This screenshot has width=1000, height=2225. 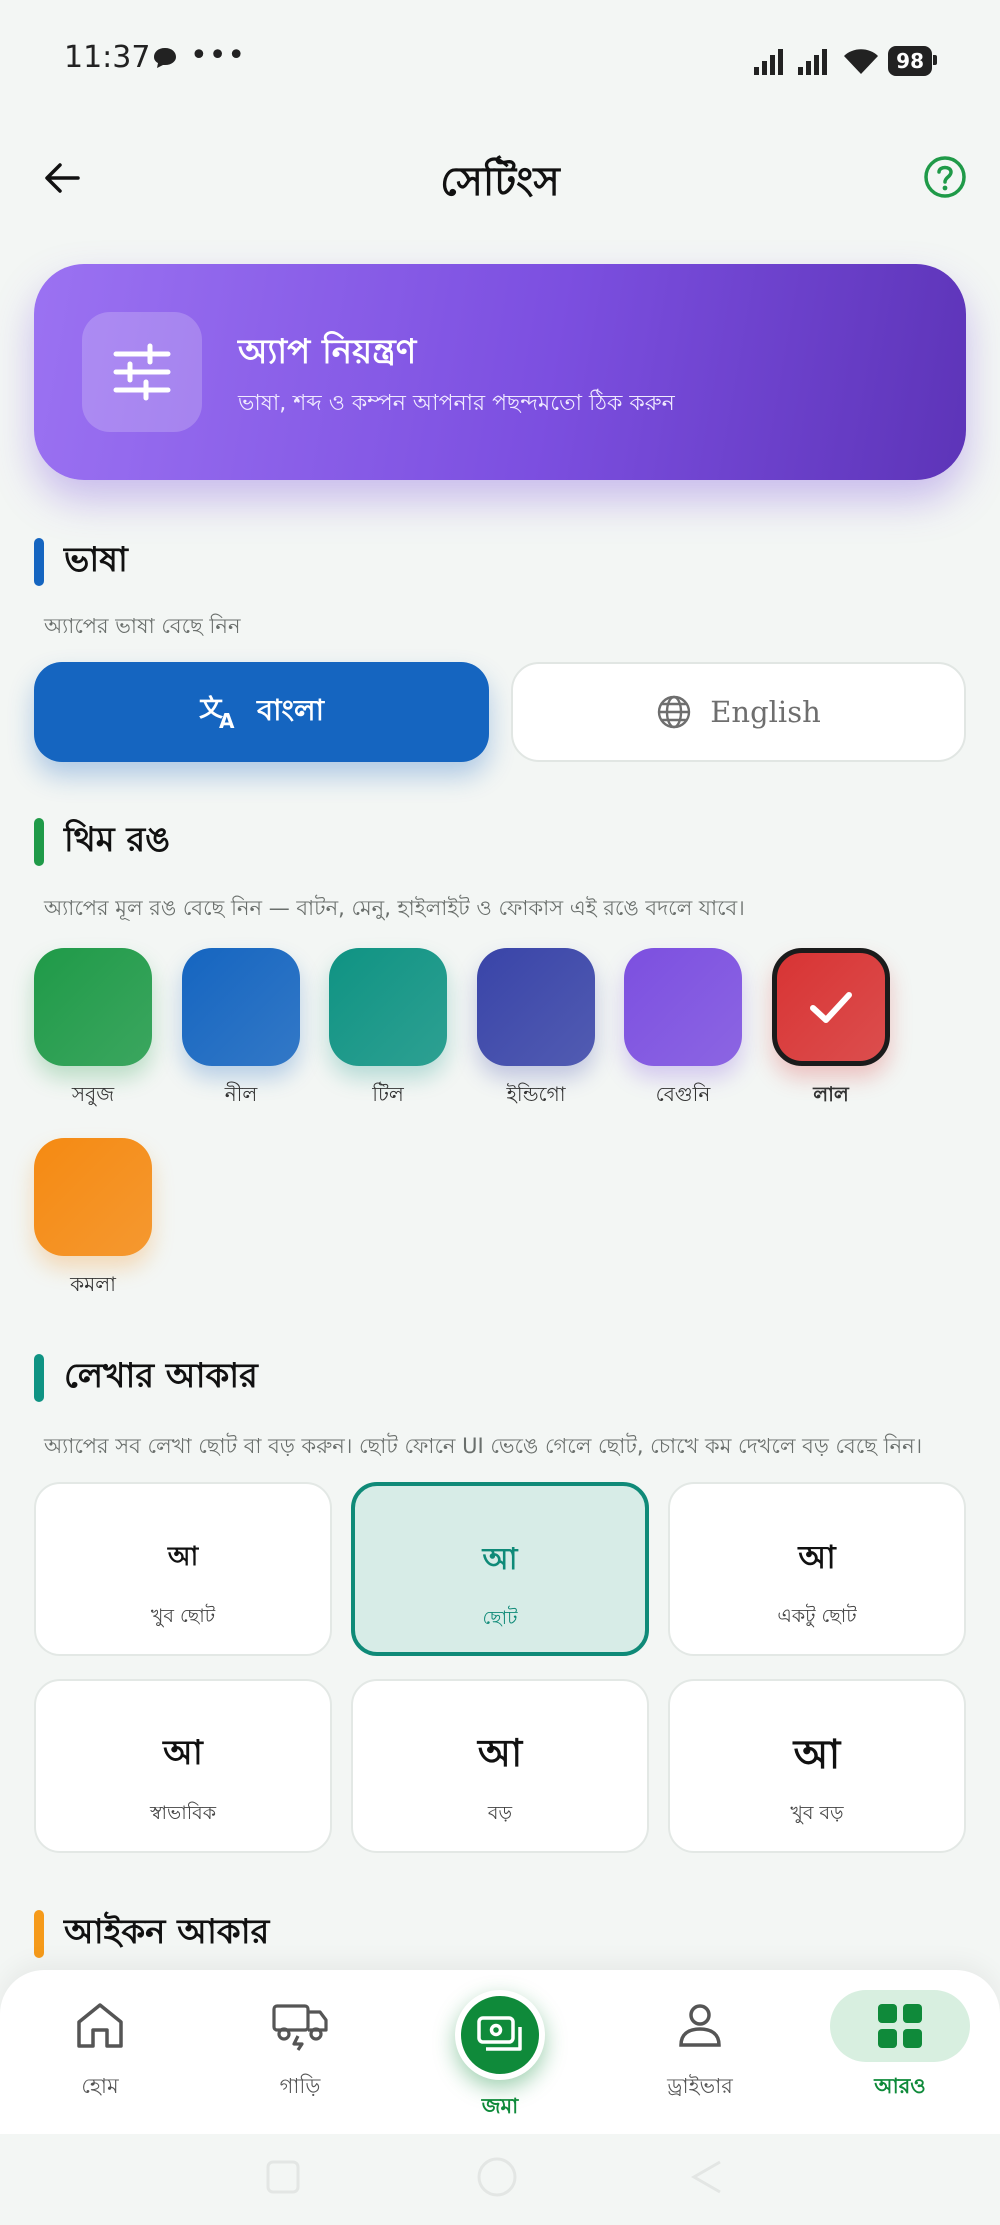 I want to click on language-section-header: ভাষা, so click(x=81, y=562).